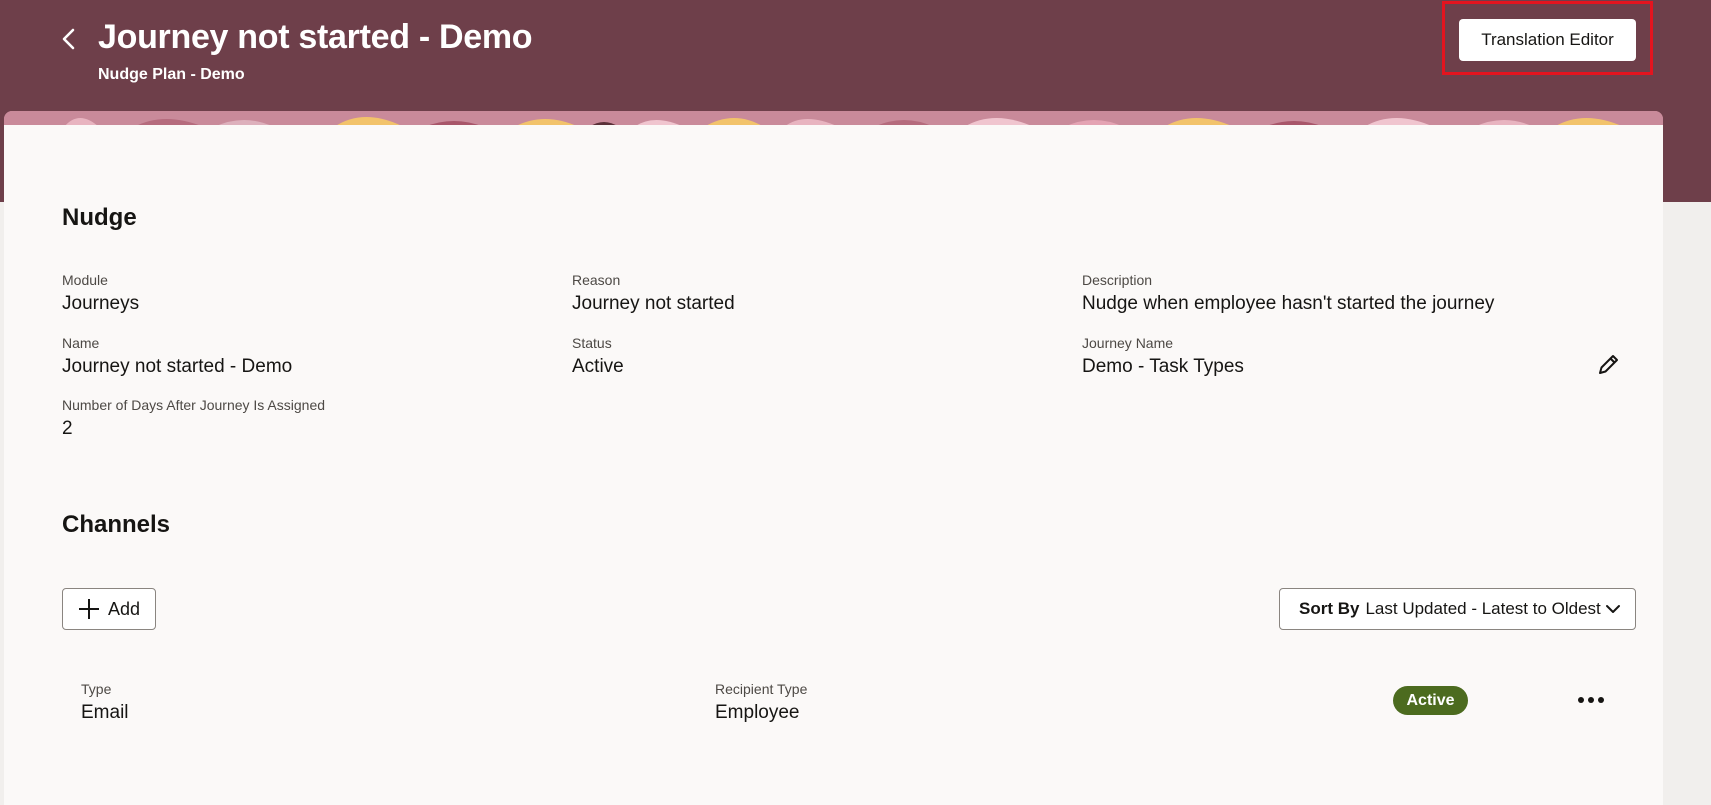 The width and height of the screenshot is (1711, 805). What do you see at coordinates (85, 280) in the screenshot?
I see `module-label: Module` at bounding box center [85, 280].